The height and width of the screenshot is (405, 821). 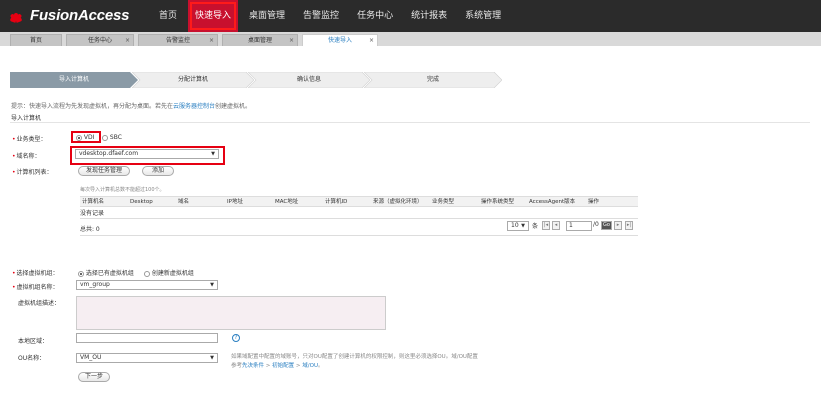 What do you see at coordinates (320, 366) in the screenshot?
I see `hint-text: 。` at bounding box center [320, 366].